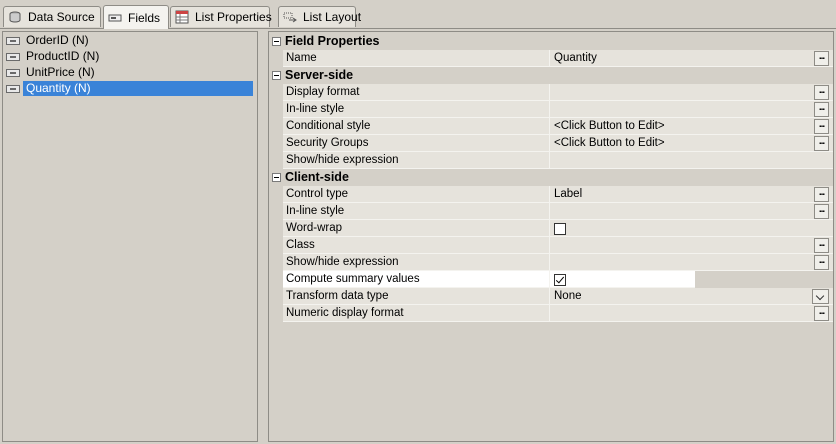 This screenshot has width=836, height=444. What do you see at coordinates (551, 75) in the screenshot?
I see `category-server-side: Server-side` at bounding box center [551, 75].